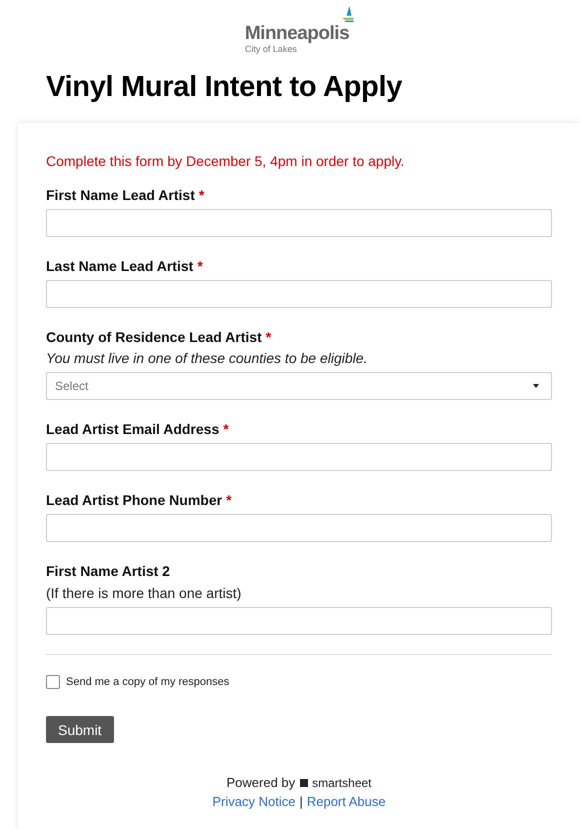  I want to click on page-title: Vinyl Mural Intent to Apply, so click(225, 87).